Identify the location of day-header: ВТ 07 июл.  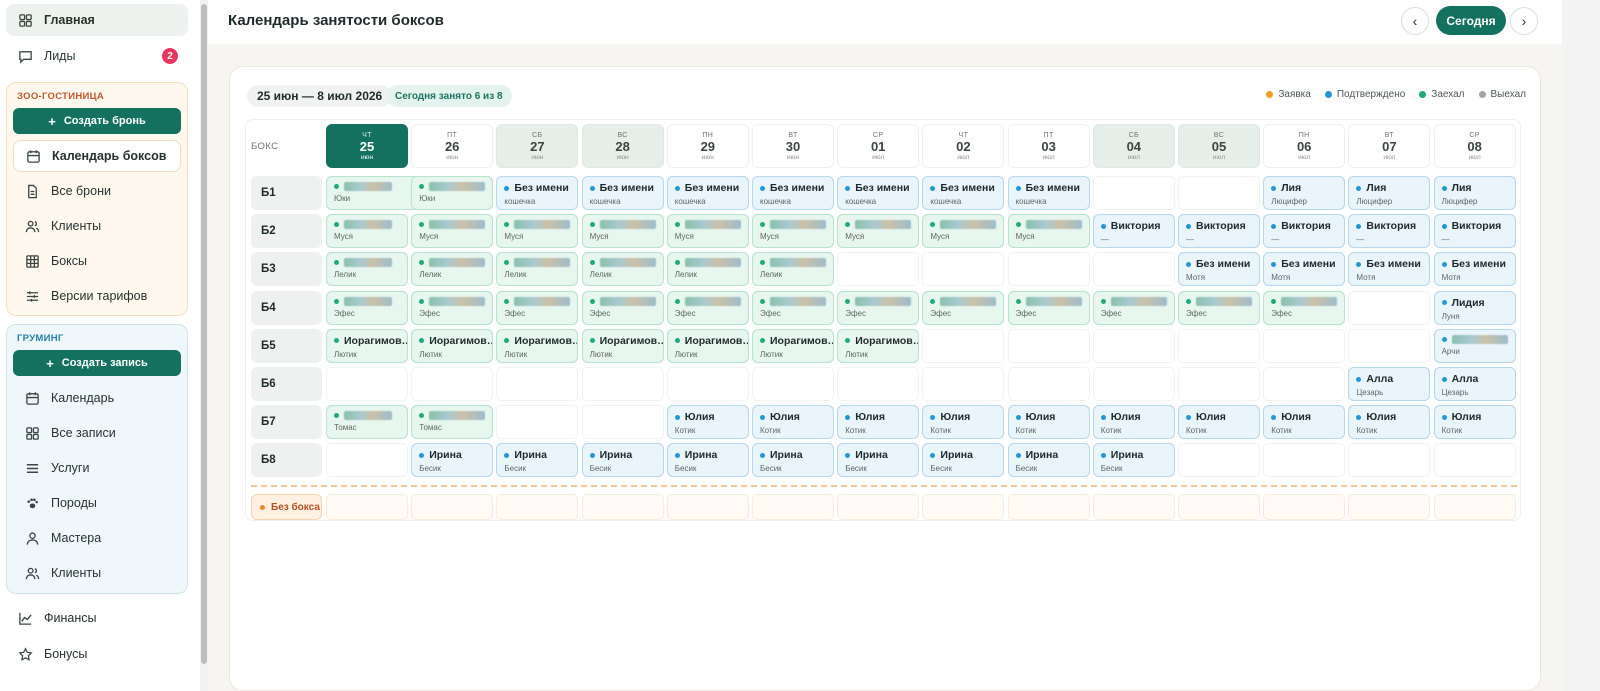
(1389, 146).